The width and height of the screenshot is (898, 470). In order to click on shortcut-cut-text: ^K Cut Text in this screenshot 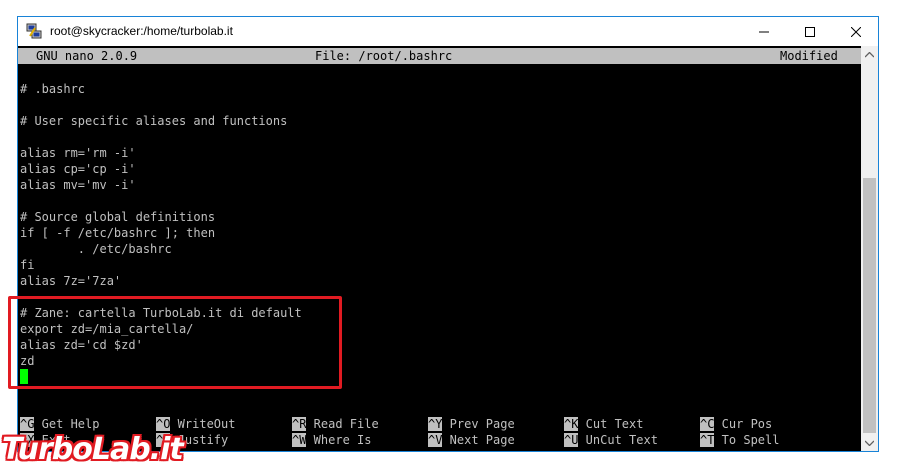, I will do `click(603, 424)`.